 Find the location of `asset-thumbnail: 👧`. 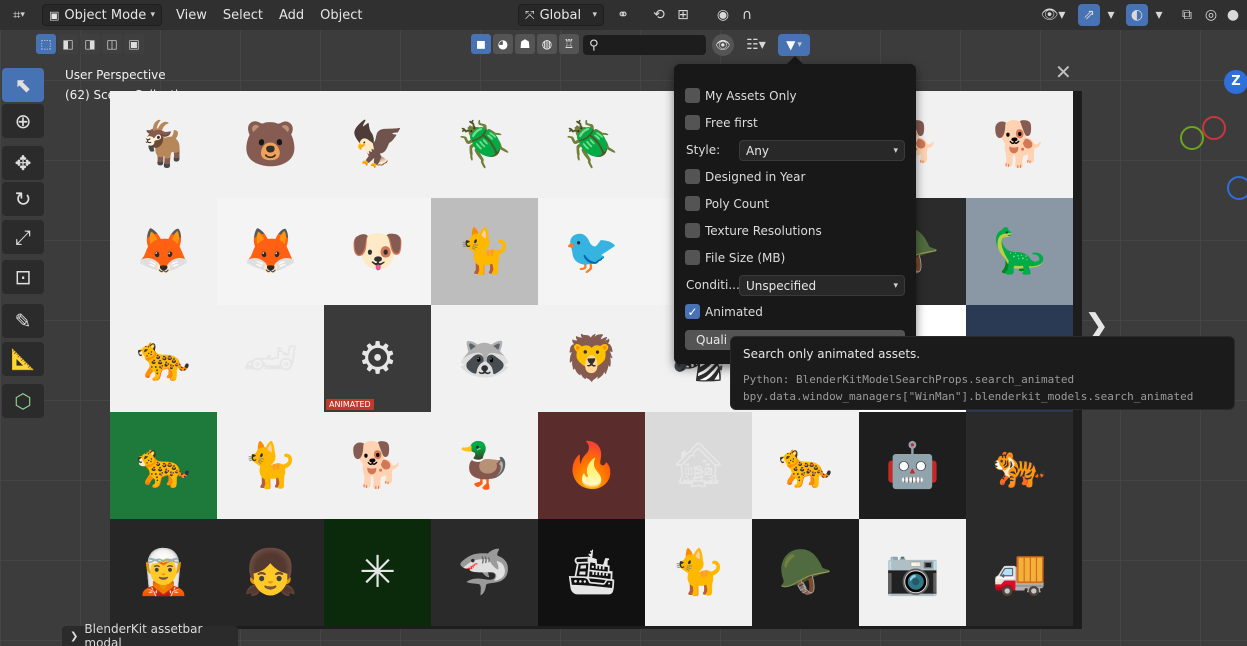

asset-thumbnail: 👧 is located at coordinates (270, 572).